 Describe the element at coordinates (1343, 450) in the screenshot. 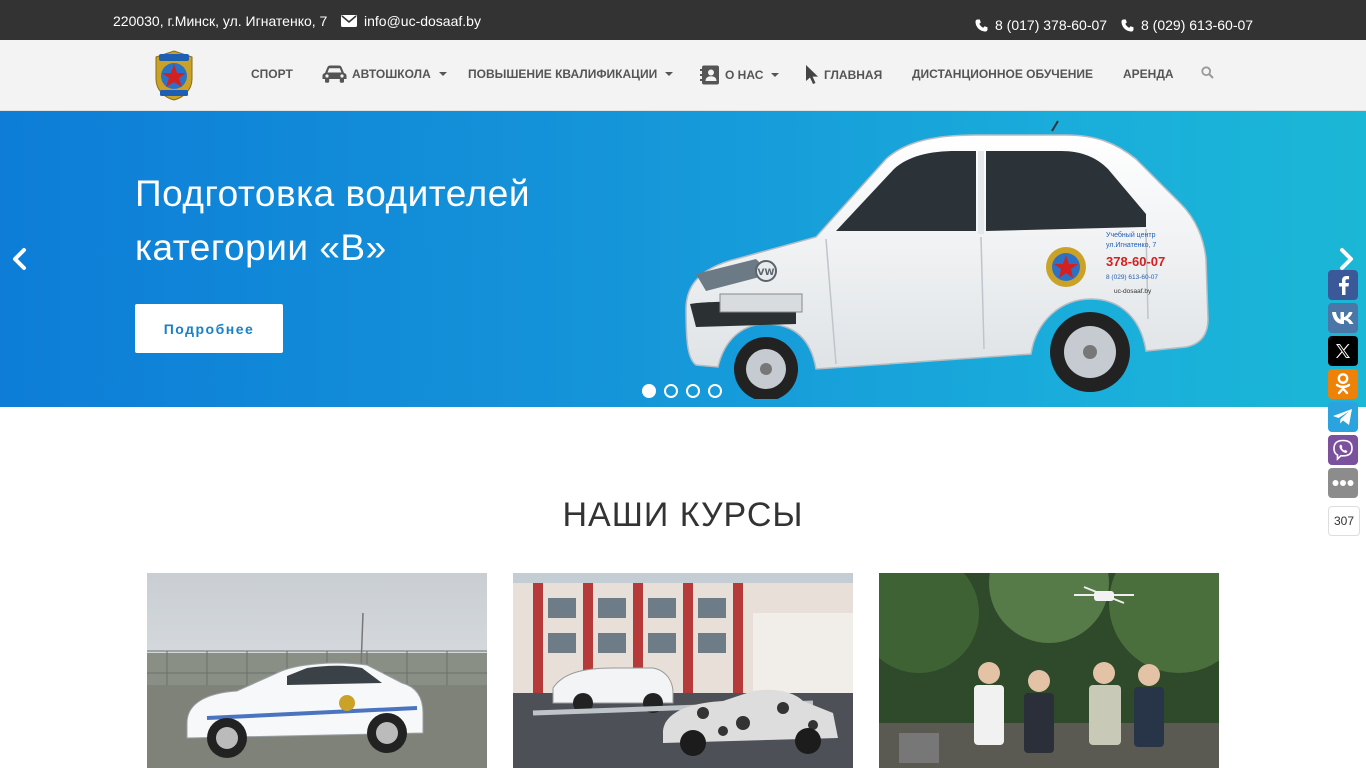

I see `viber-icon` at that location.